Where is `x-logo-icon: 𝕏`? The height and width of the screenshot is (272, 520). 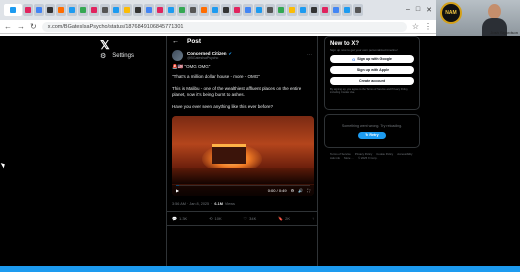
x-logo-icon: 𝕏 is located at coordinates (105, 45).